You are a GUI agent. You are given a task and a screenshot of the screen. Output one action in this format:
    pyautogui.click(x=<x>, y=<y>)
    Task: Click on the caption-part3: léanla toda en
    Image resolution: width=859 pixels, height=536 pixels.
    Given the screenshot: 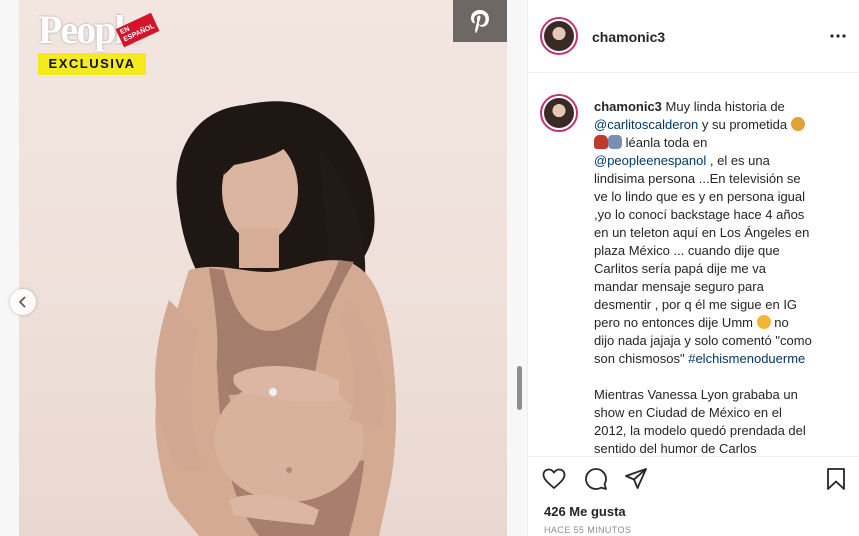 What is the action you would take?
    pyautogui.click(x=666, y=142)
    